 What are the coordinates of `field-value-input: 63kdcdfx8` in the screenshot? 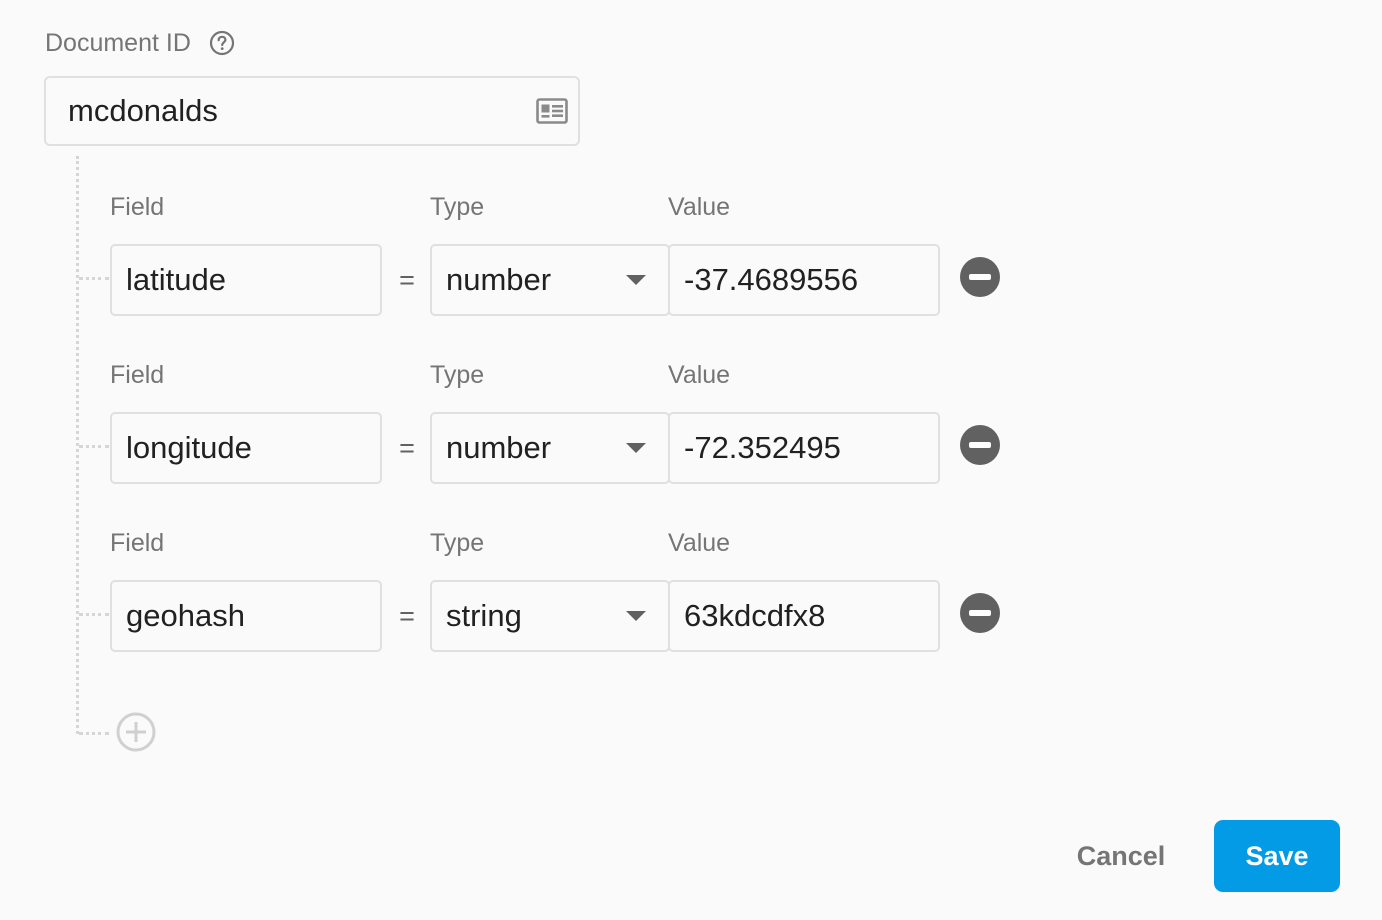 It's located at (804, 616).